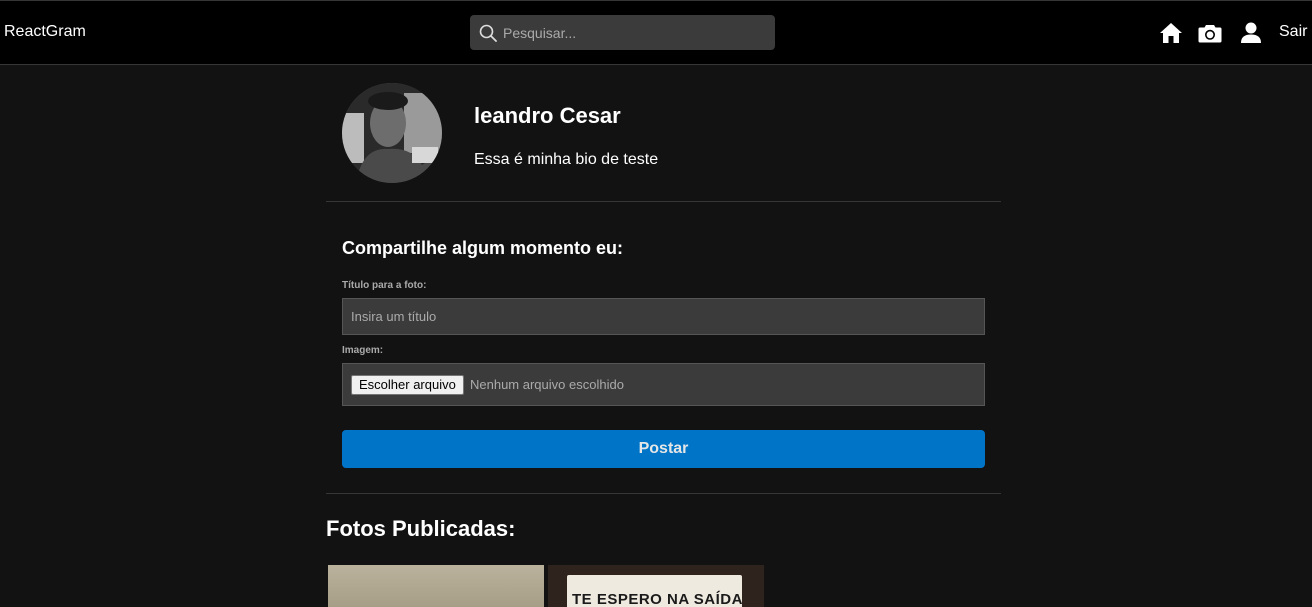 The image size is (1312, 607). Describe the element at coordinates (45, 32) in the screenshot. I see `brand-link: ReactGram` at that location.